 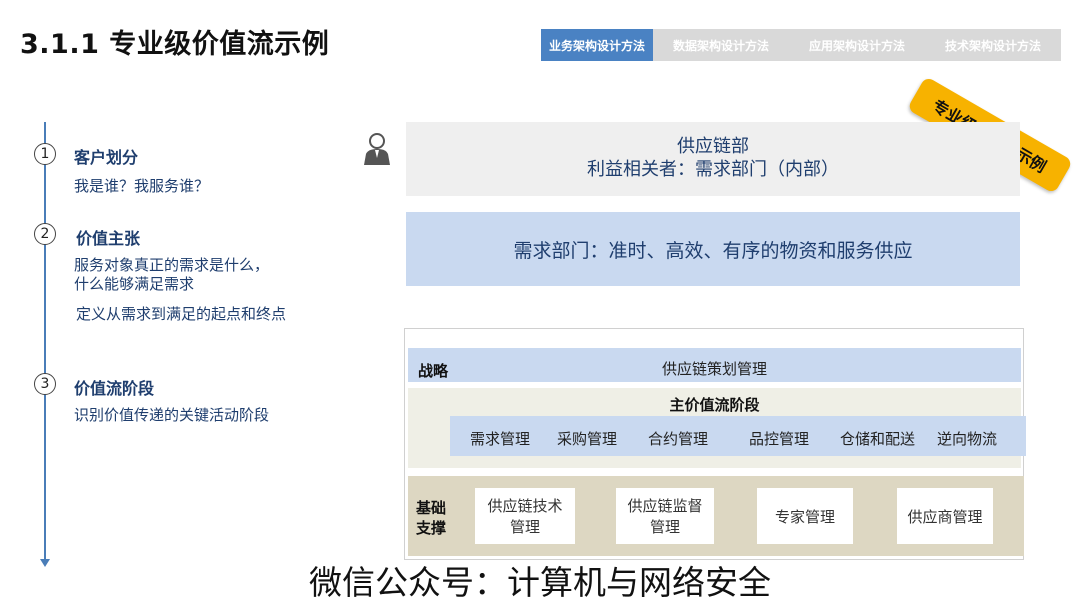 I want to click on step-number-2: 2, so click(x=45, y=234).